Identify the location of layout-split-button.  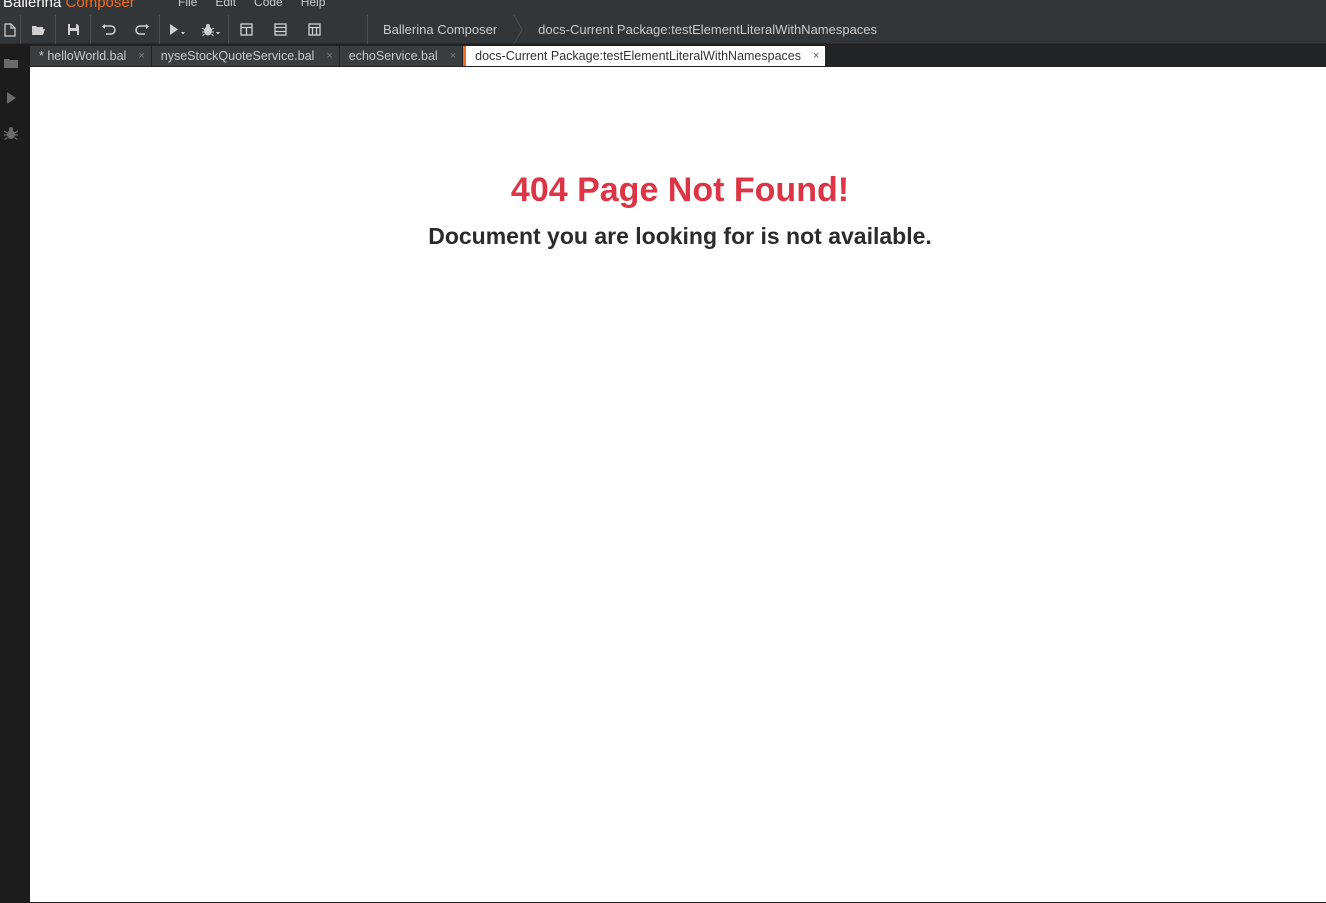
(246, 29).